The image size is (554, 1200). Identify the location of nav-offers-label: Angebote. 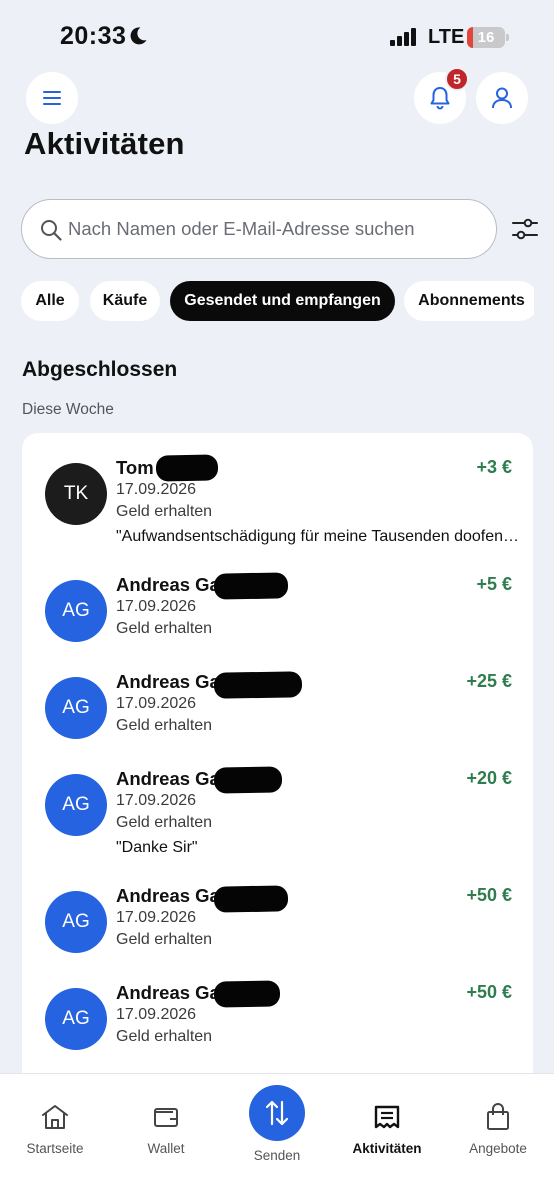
(498, 1148).